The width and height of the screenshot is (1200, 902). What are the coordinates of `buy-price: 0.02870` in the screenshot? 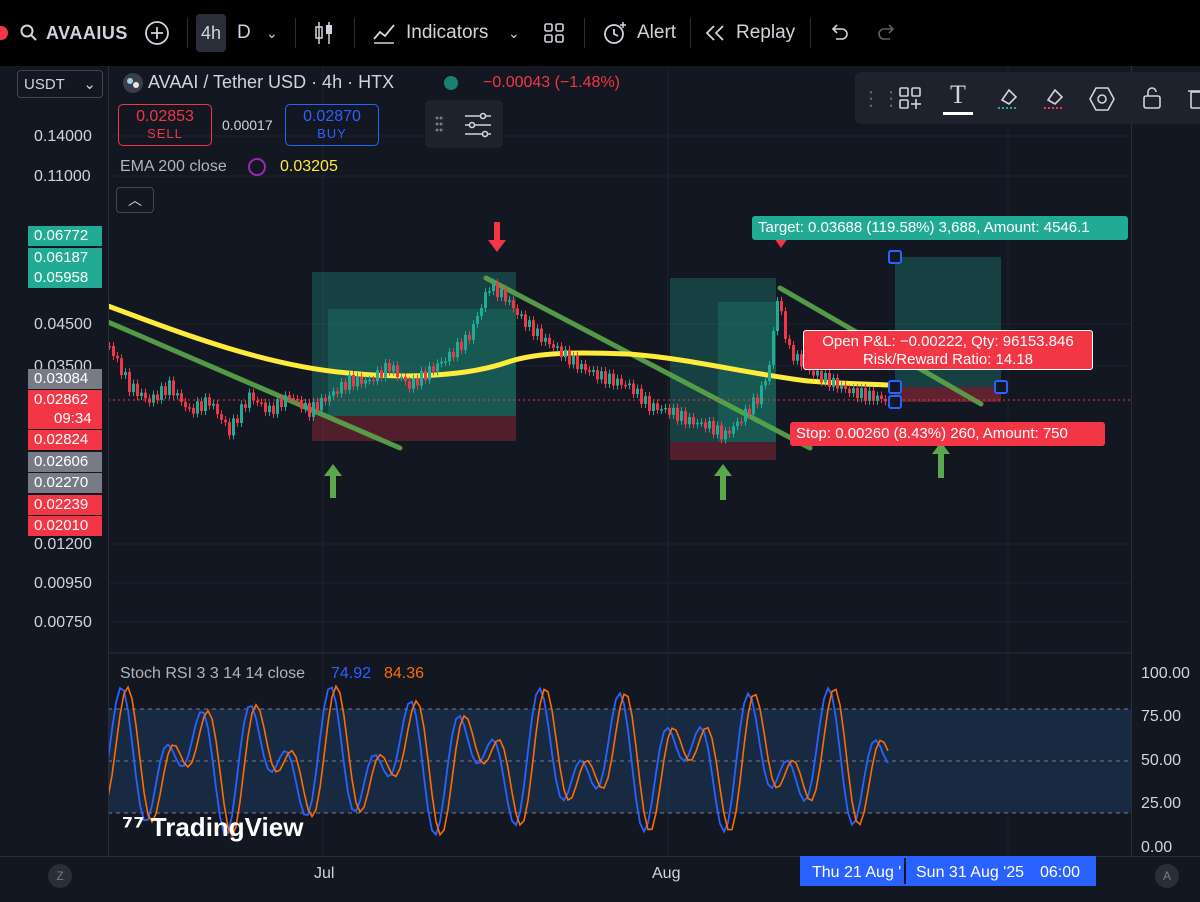 It's located at (332, 116).